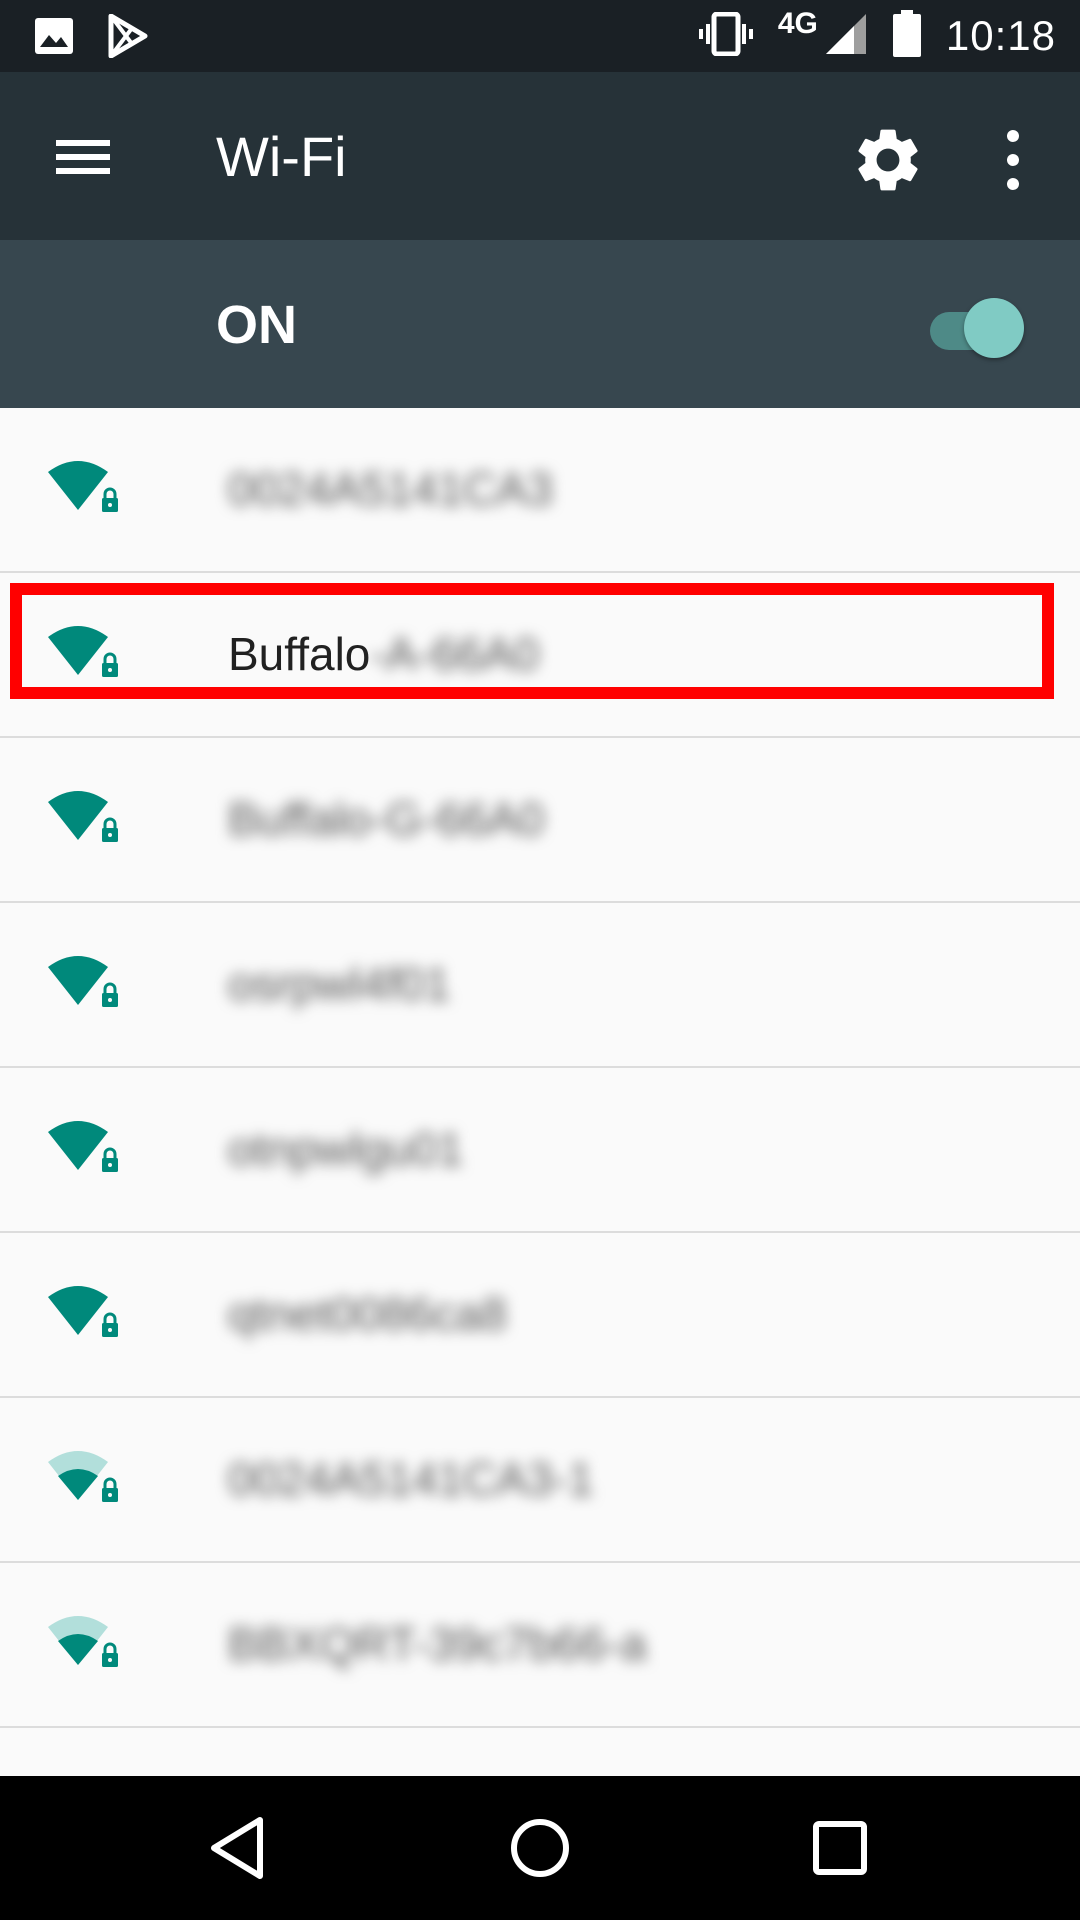 The width and height of the screenshot is (1080, 1920). I want to click on image-icon, so click(54, 38).